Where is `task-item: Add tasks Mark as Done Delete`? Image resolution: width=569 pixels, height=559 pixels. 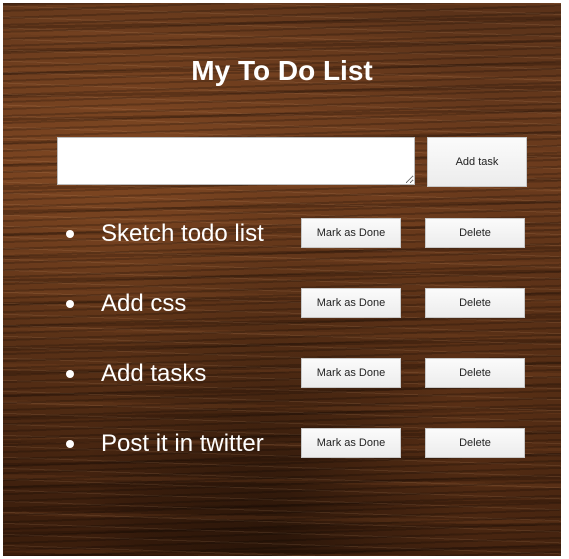
task-item: Add tasks Mark as Done Delete is located at coordinates (282, 374).